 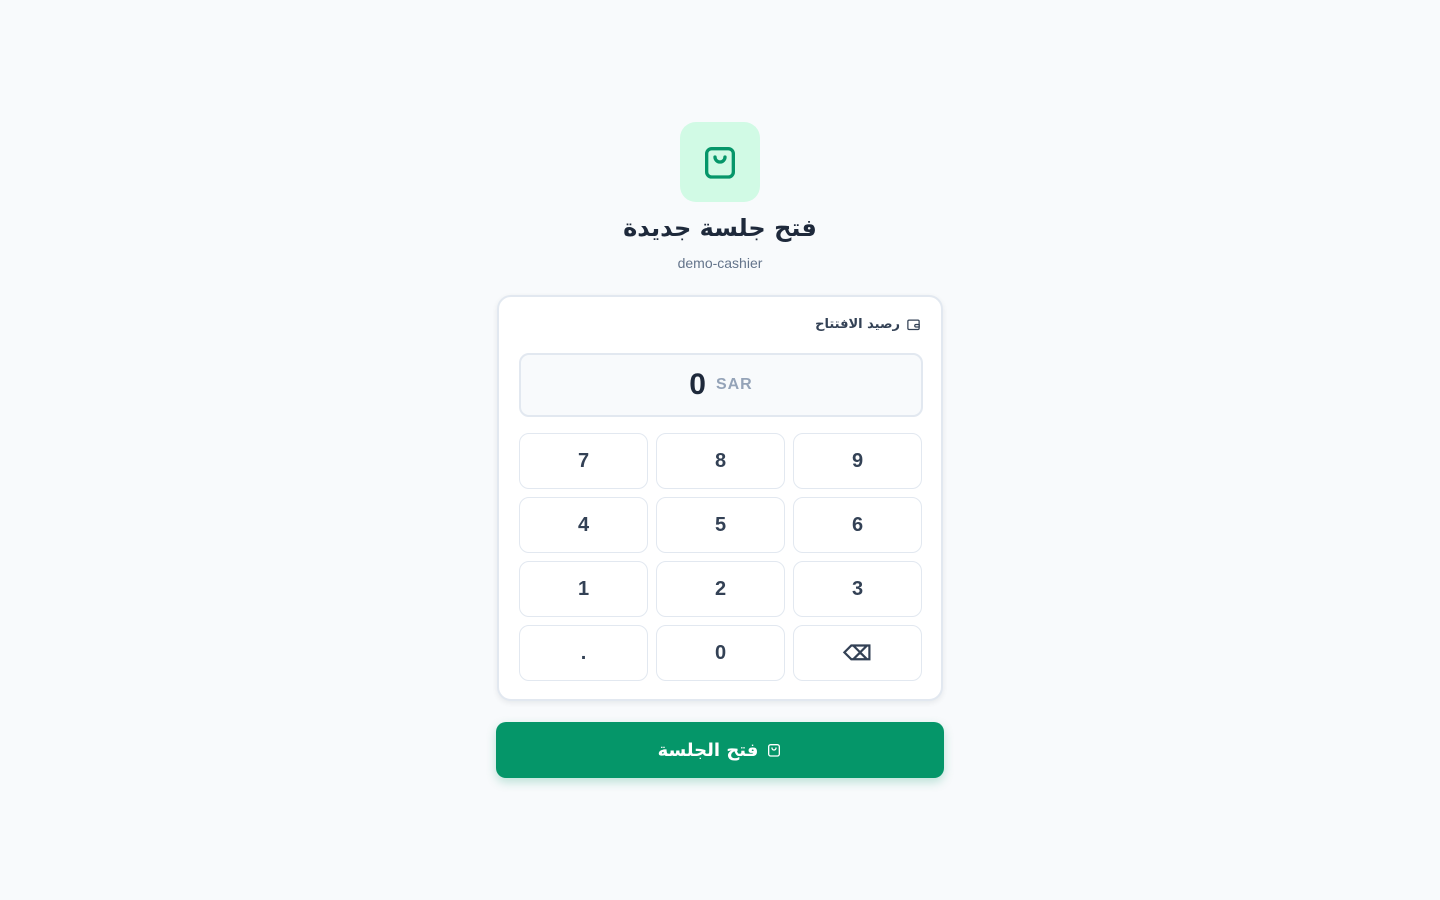 What do you see at coordinates (708, 750) in the screenshot?
I see `open-session-button-label: فتح الجلسة` at bounding box center [708, 750].